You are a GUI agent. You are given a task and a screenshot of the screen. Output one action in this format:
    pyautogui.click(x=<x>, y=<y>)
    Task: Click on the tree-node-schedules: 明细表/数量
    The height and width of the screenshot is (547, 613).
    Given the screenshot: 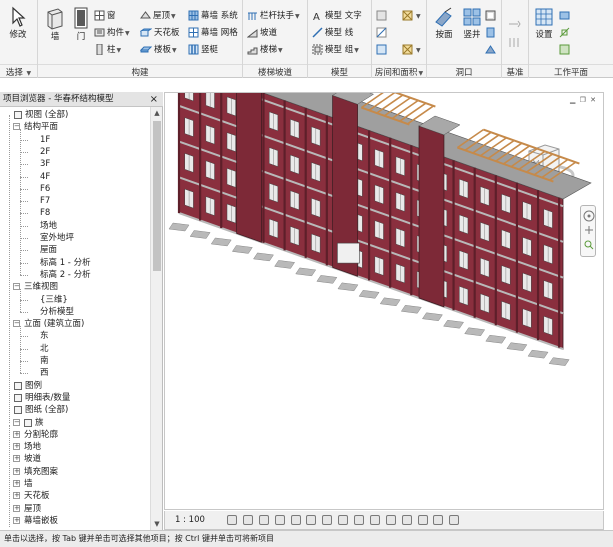 What is the action you would take?
    pyautogui.click(x=47, y=398)
    